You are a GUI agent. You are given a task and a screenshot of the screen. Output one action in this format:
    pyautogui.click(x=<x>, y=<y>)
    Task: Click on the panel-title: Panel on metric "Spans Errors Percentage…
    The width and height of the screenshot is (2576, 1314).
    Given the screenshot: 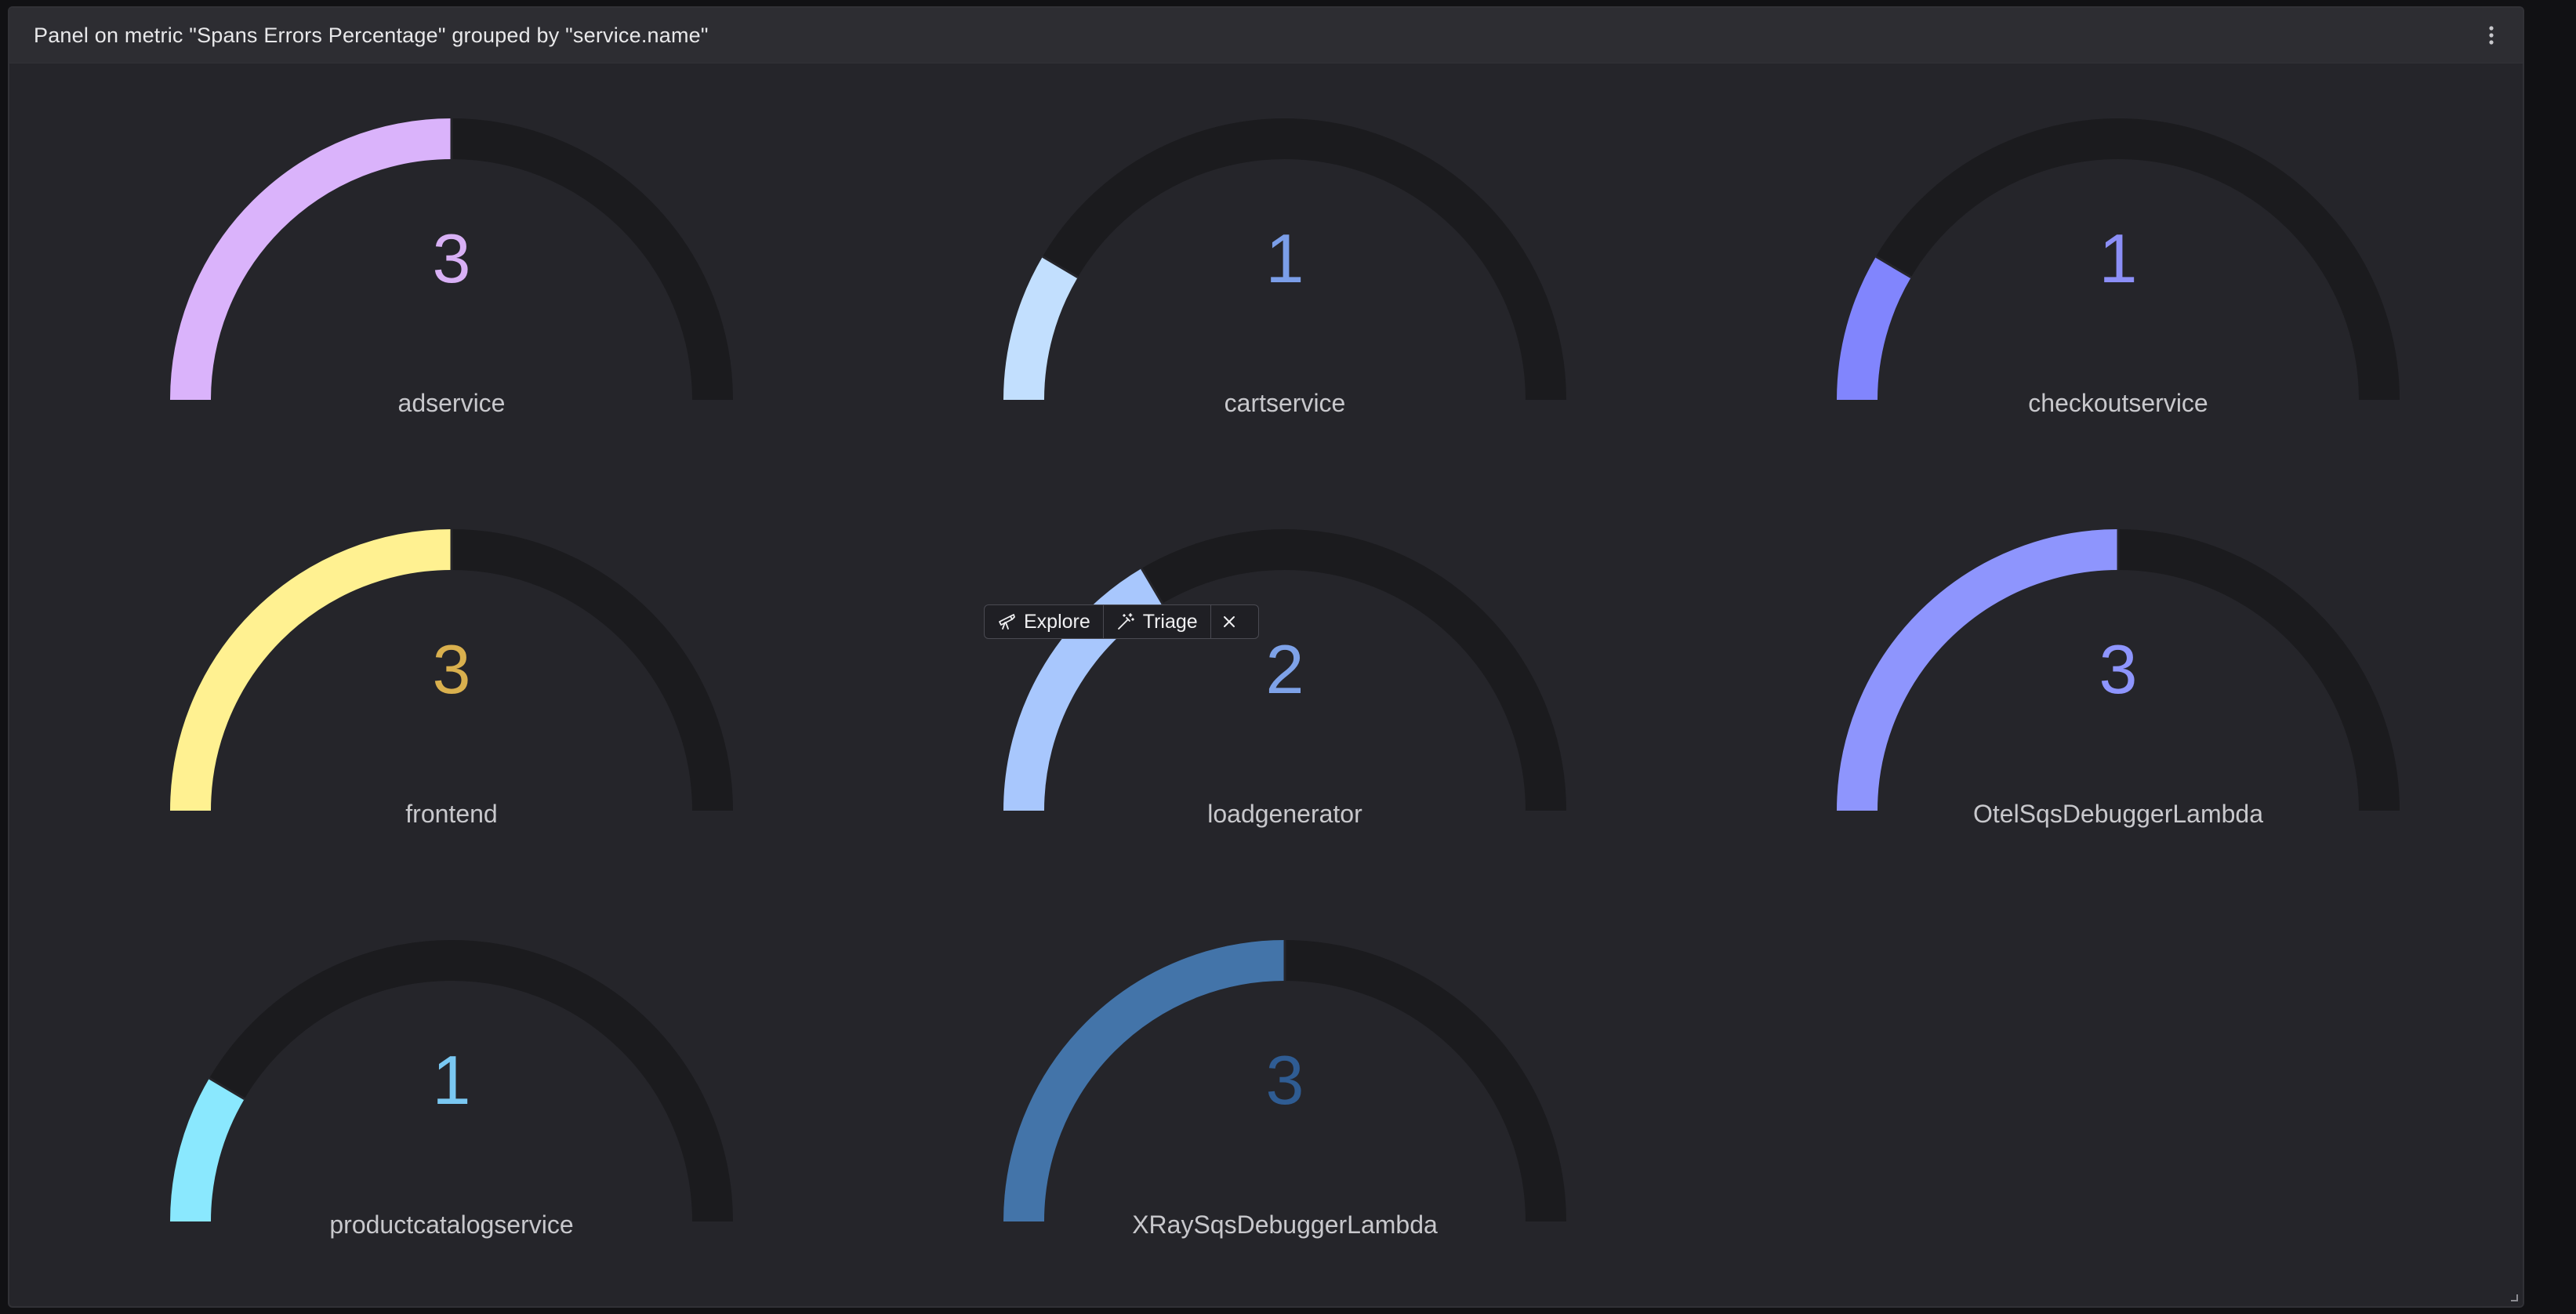 What is the action you would take?
    pyautogui.click(x=372, y=35)
    